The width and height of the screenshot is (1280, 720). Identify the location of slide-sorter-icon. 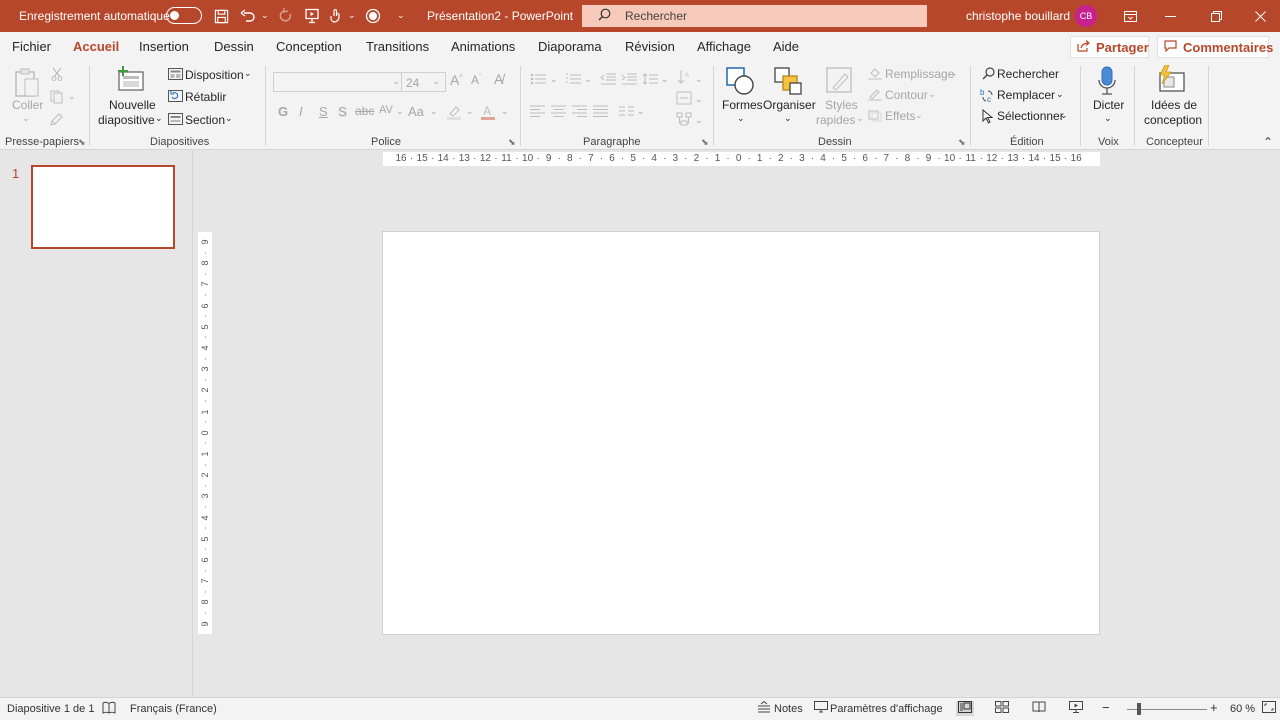
(1002, 708).